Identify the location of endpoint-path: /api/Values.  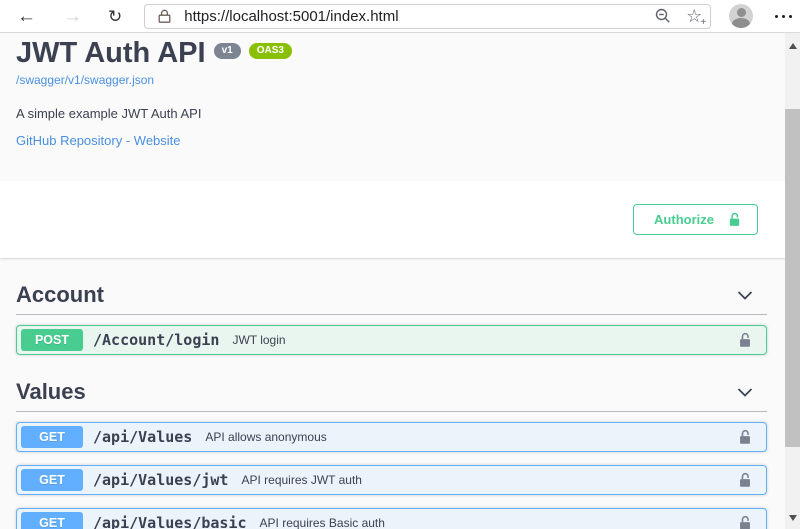
(143, 437).